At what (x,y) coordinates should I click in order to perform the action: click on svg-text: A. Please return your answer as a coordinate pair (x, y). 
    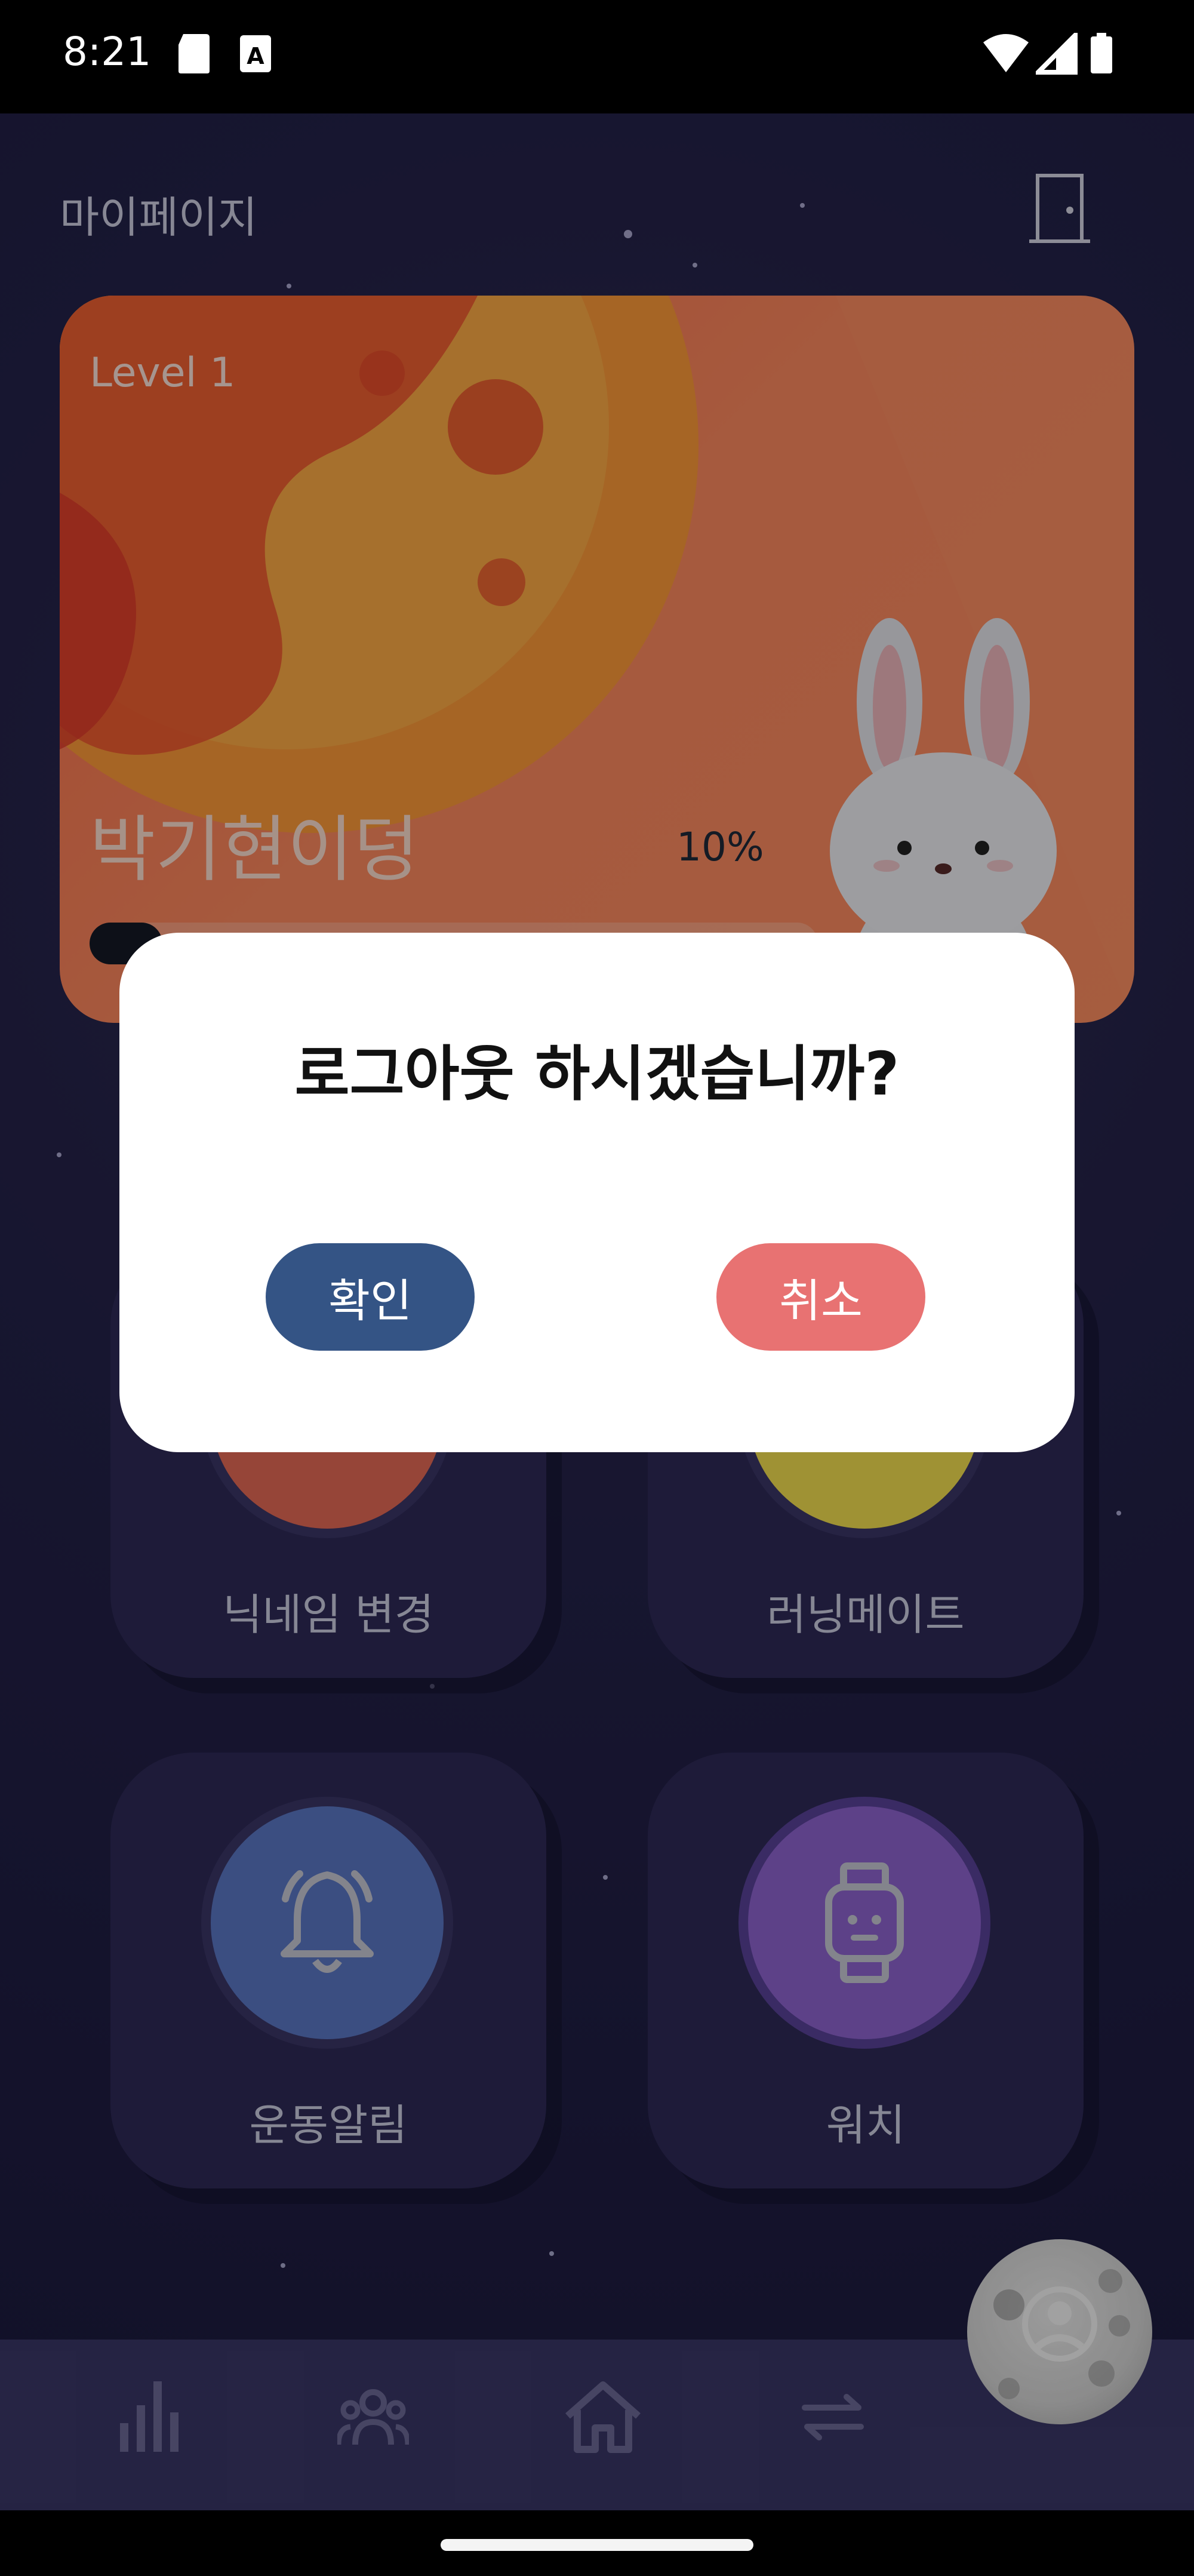
    Looking at the image, I should click on (255, 56).